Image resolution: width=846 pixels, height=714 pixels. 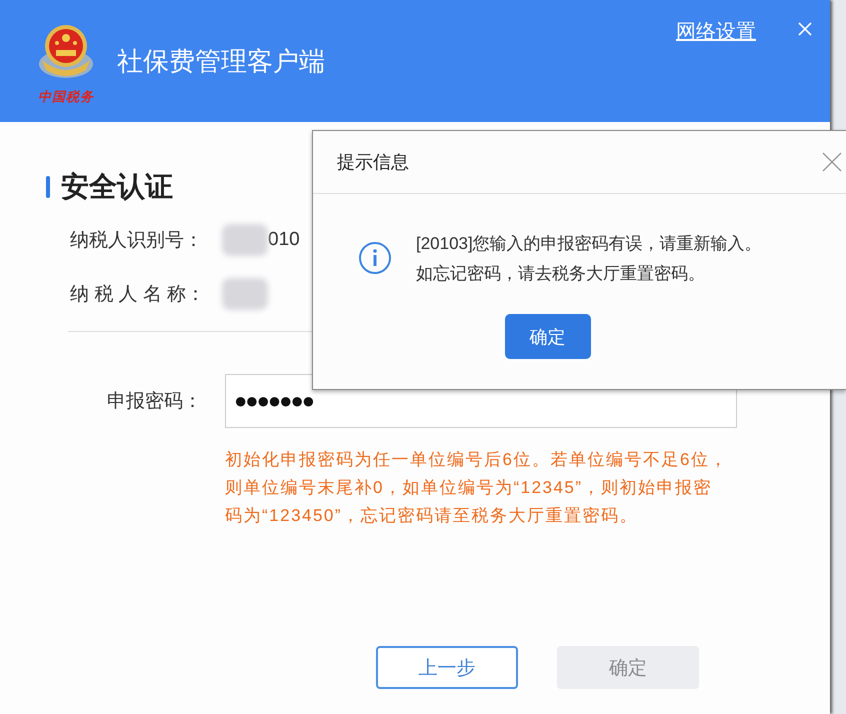 I want to click on info-icon, so click(x=375, y=258).